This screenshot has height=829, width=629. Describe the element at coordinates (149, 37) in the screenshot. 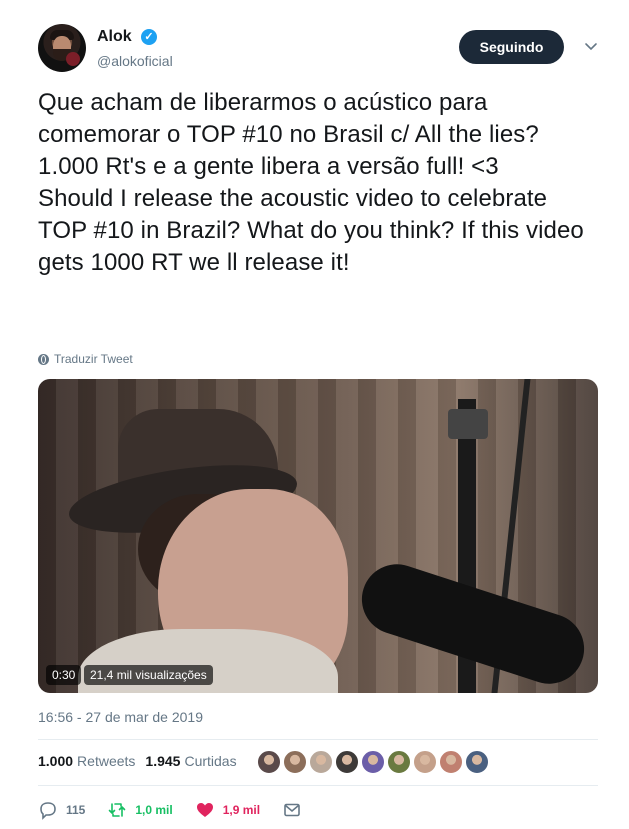

I see `verified-badge-icon: ✓` at that location.